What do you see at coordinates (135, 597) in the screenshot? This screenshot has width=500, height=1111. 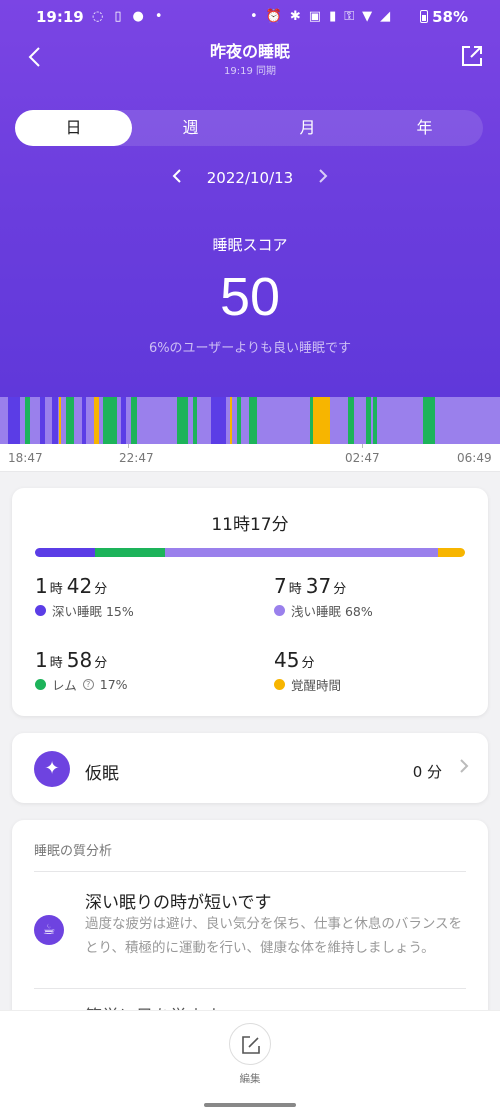 I see `stat-deep: 1 時 42 分 深い睡眠 15%` at bounding box center [135, 597].